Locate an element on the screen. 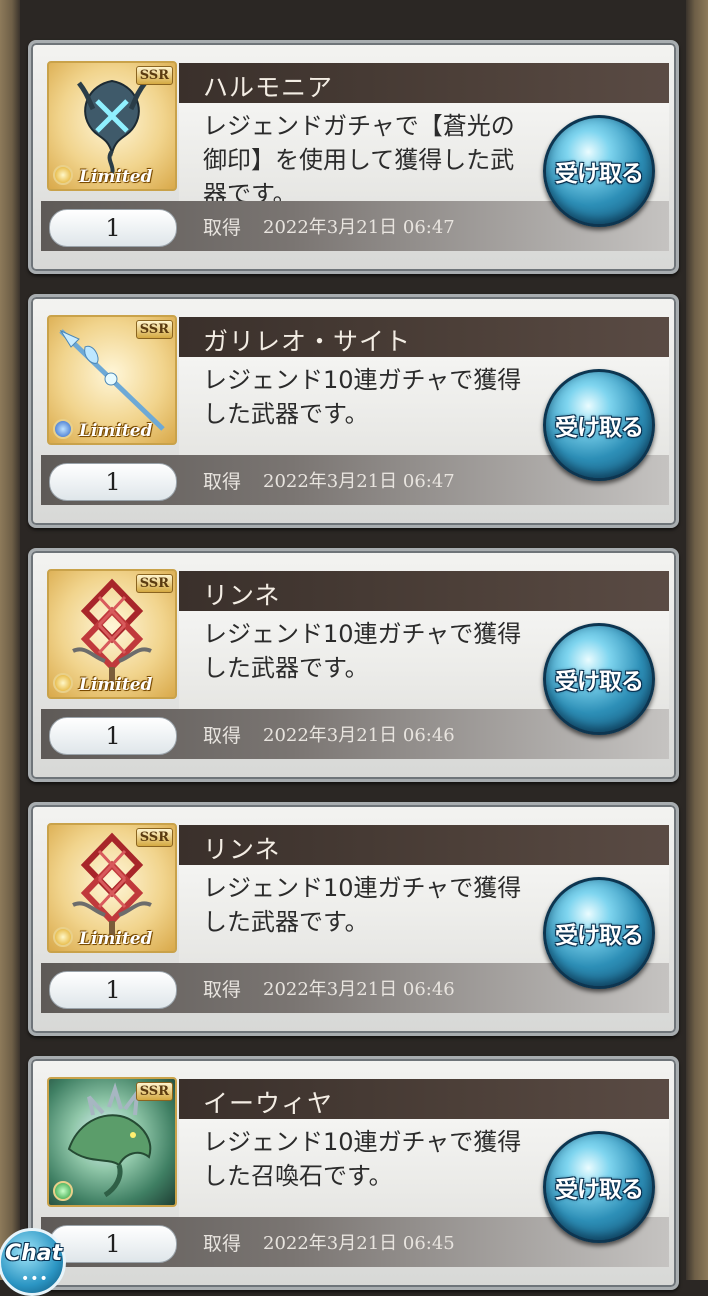 The width and height of the screenshot is (708, 1296). item-description: レジェンド10連ガチャで獲得した召喚石です。 is located at coordinates (362, 1159).